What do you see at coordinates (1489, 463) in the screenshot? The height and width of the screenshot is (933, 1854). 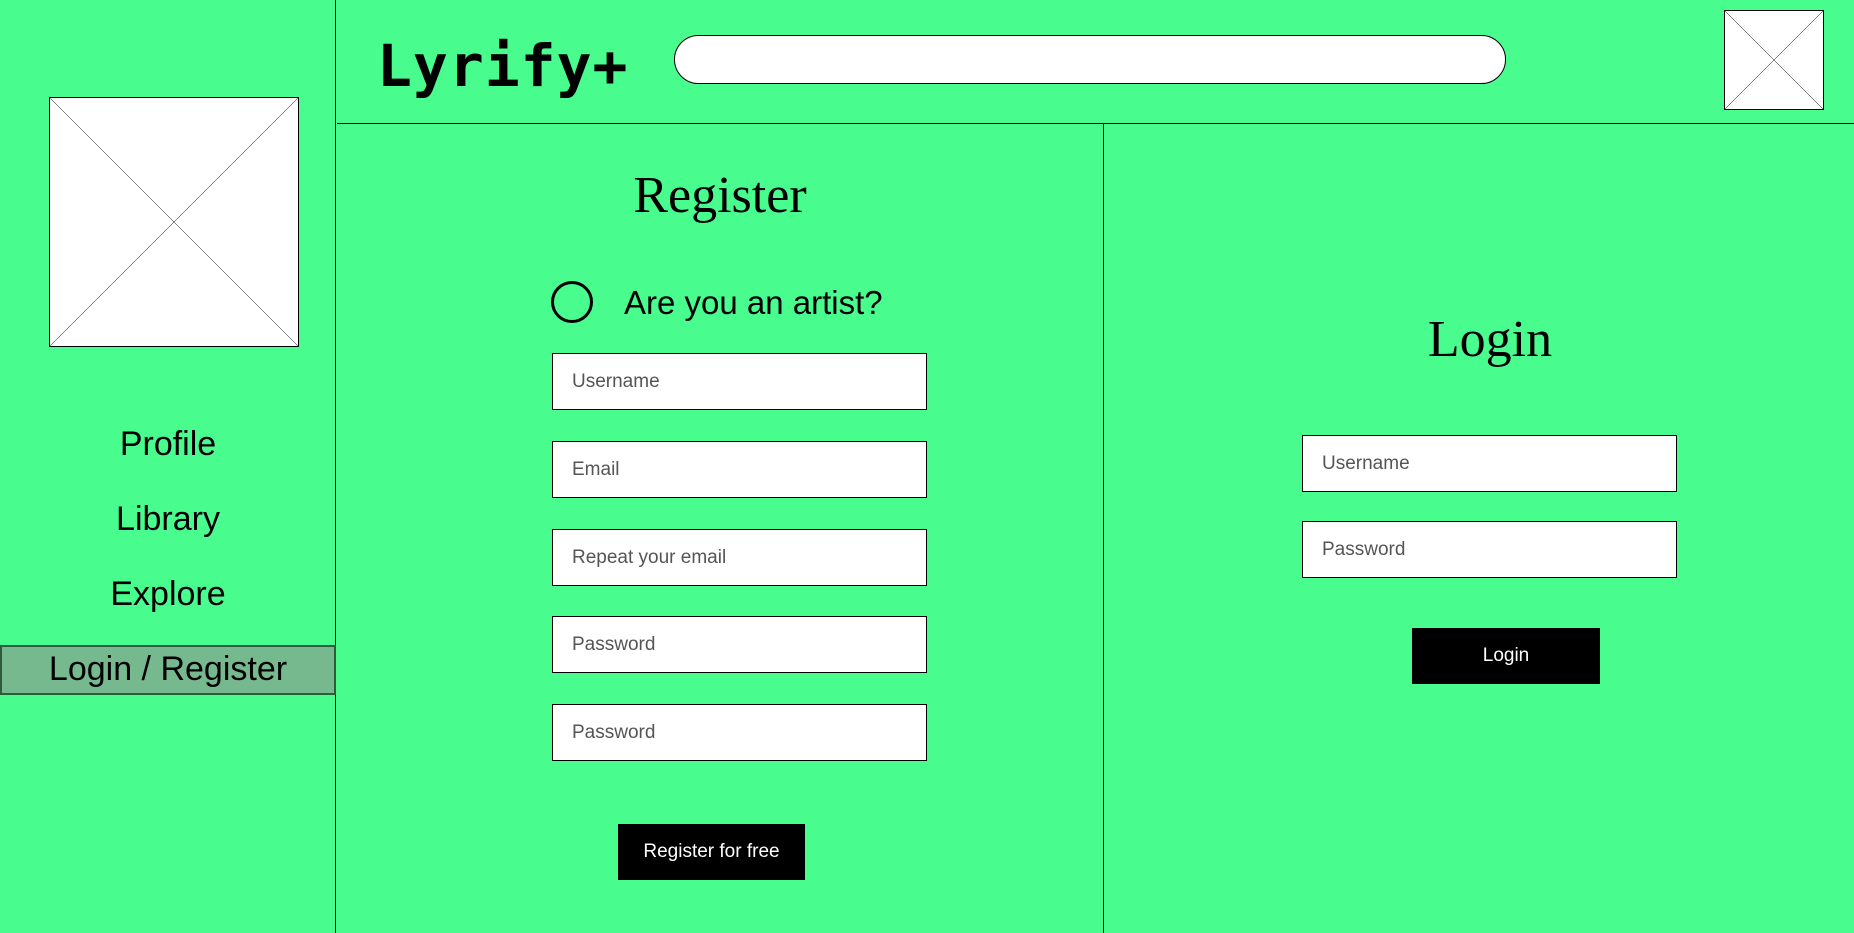 I see `login-username-input` at bounding box center [1489, 463].